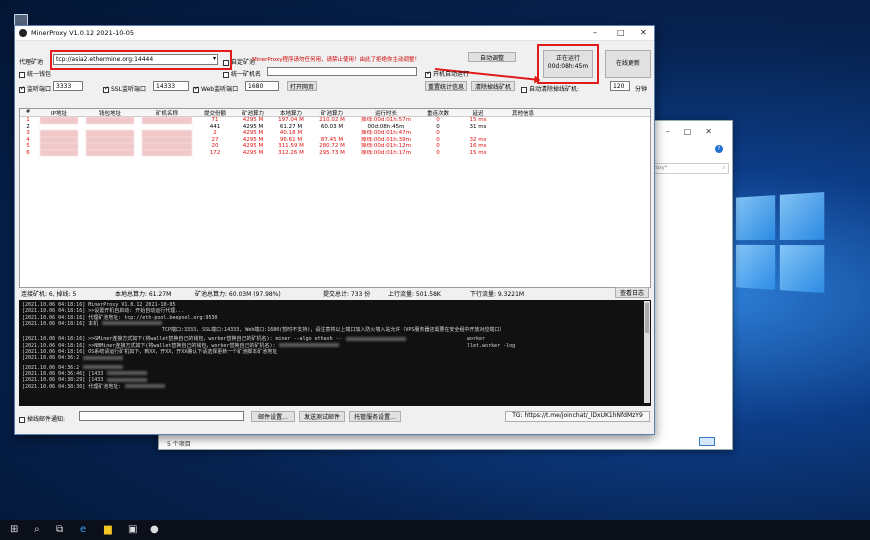 Image resolution: width=870 pixels, height=540 pixels. I want to click on online-update-button: 在线更新, so click(628, 64).